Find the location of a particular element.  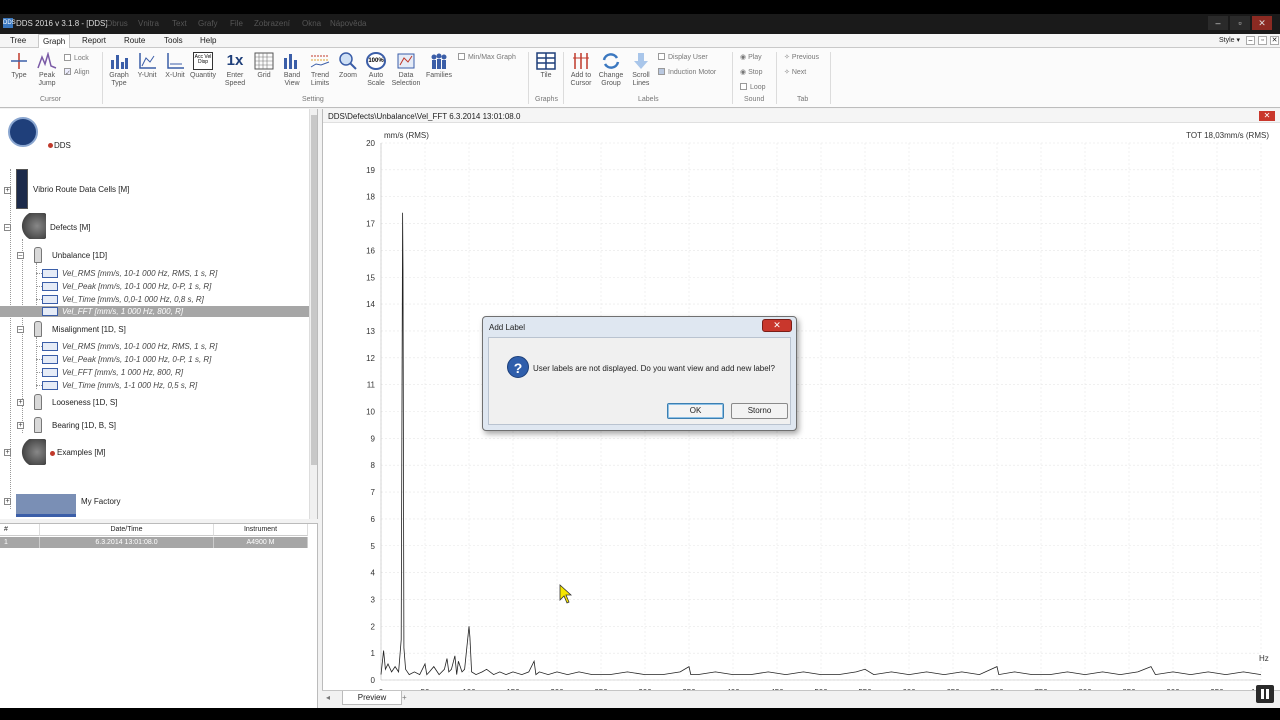

grid-button: Grid is located at coordinates (264, 66).